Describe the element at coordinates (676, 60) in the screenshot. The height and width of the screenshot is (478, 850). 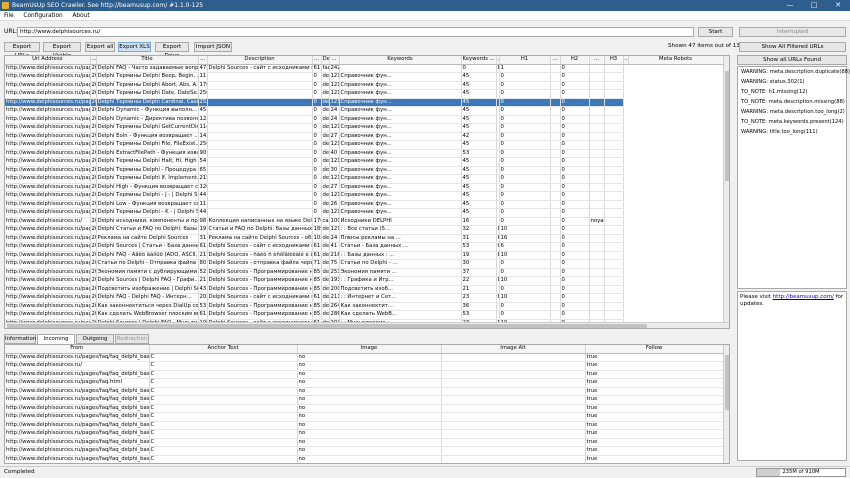
I see `column-header: Meta Robots` at that location.